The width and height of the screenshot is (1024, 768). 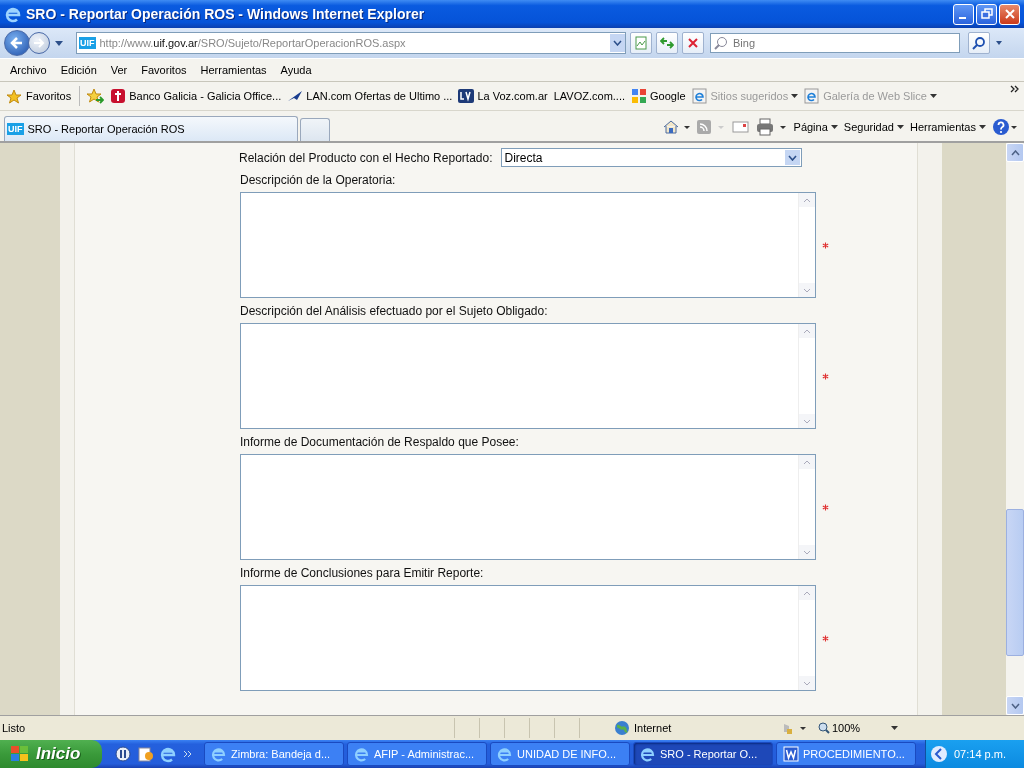 I want to click on zoom-icon, so click(x=824, y=728).